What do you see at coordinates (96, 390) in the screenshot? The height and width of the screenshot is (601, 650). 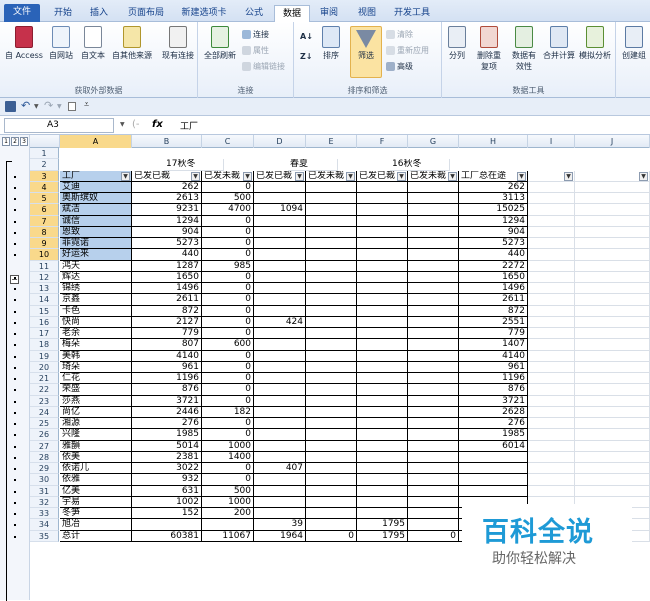 I see `table-cell: 荣盛` at bounding box center [96, 390].